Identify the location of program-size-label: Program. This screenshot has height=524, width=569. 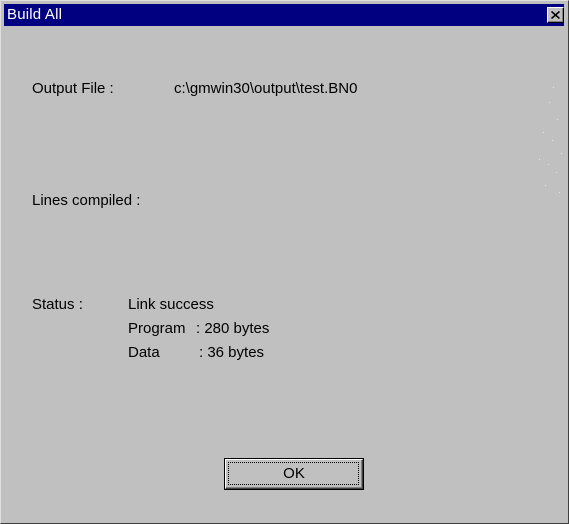
(157, 328).